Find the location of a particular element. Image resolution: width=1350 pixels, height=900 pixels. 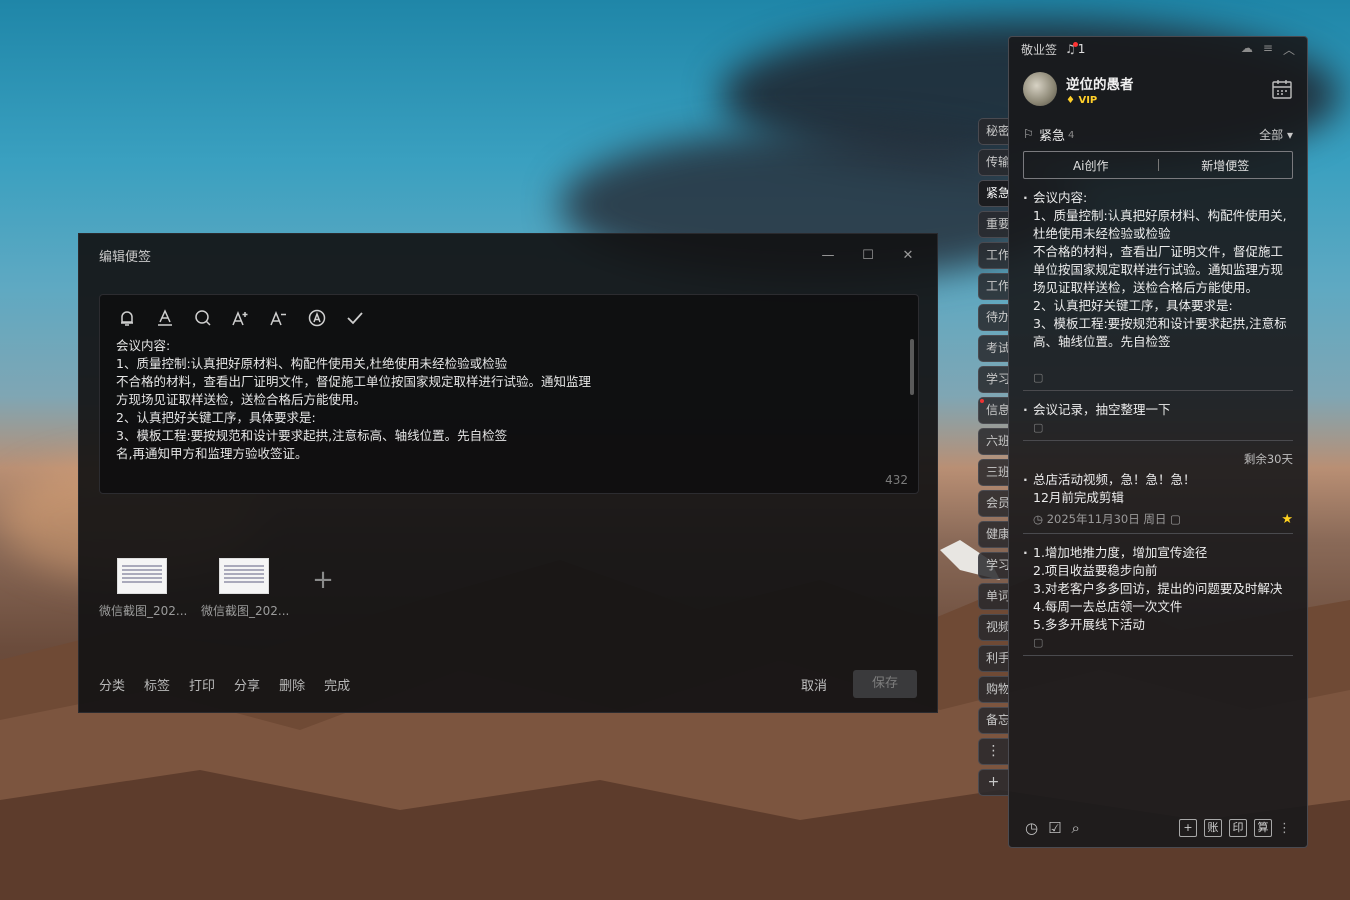

flag-icon: ⚐ is located at coordinates (1028, 134).